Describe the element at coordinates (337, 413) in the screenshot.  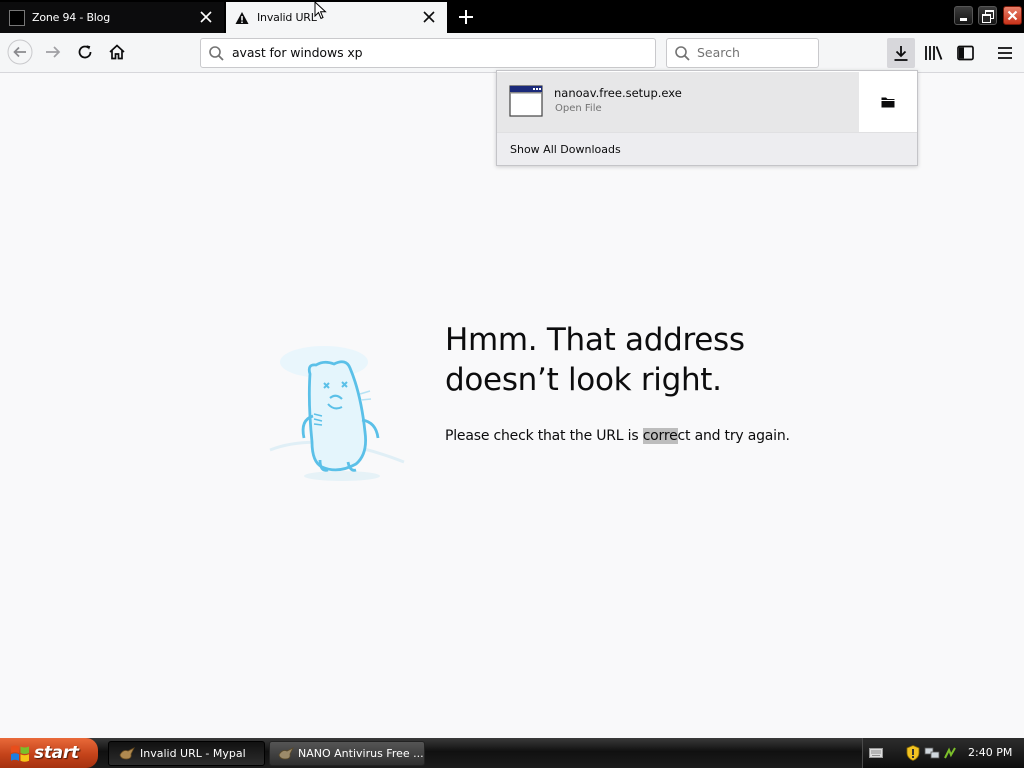
I see `confused-dinosaur-illustration` at that location.